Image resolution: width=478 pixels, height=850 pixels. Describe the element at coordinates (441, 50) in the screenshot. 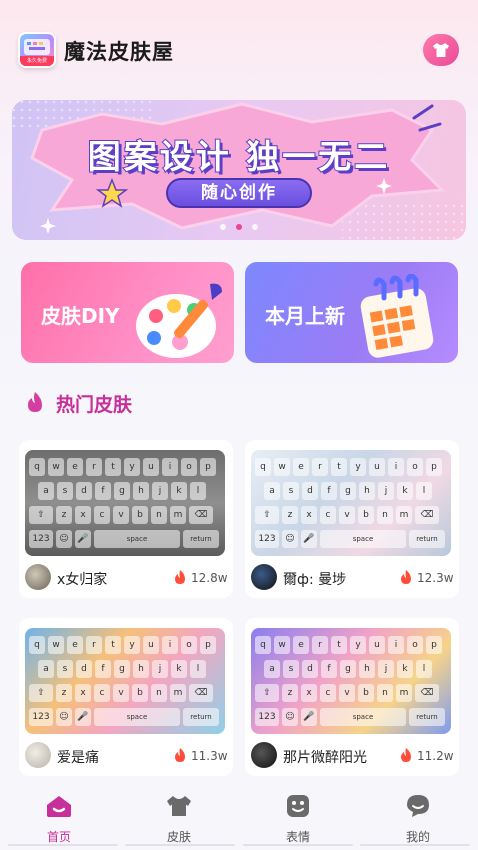

I see `skin-shop-button` at that location.